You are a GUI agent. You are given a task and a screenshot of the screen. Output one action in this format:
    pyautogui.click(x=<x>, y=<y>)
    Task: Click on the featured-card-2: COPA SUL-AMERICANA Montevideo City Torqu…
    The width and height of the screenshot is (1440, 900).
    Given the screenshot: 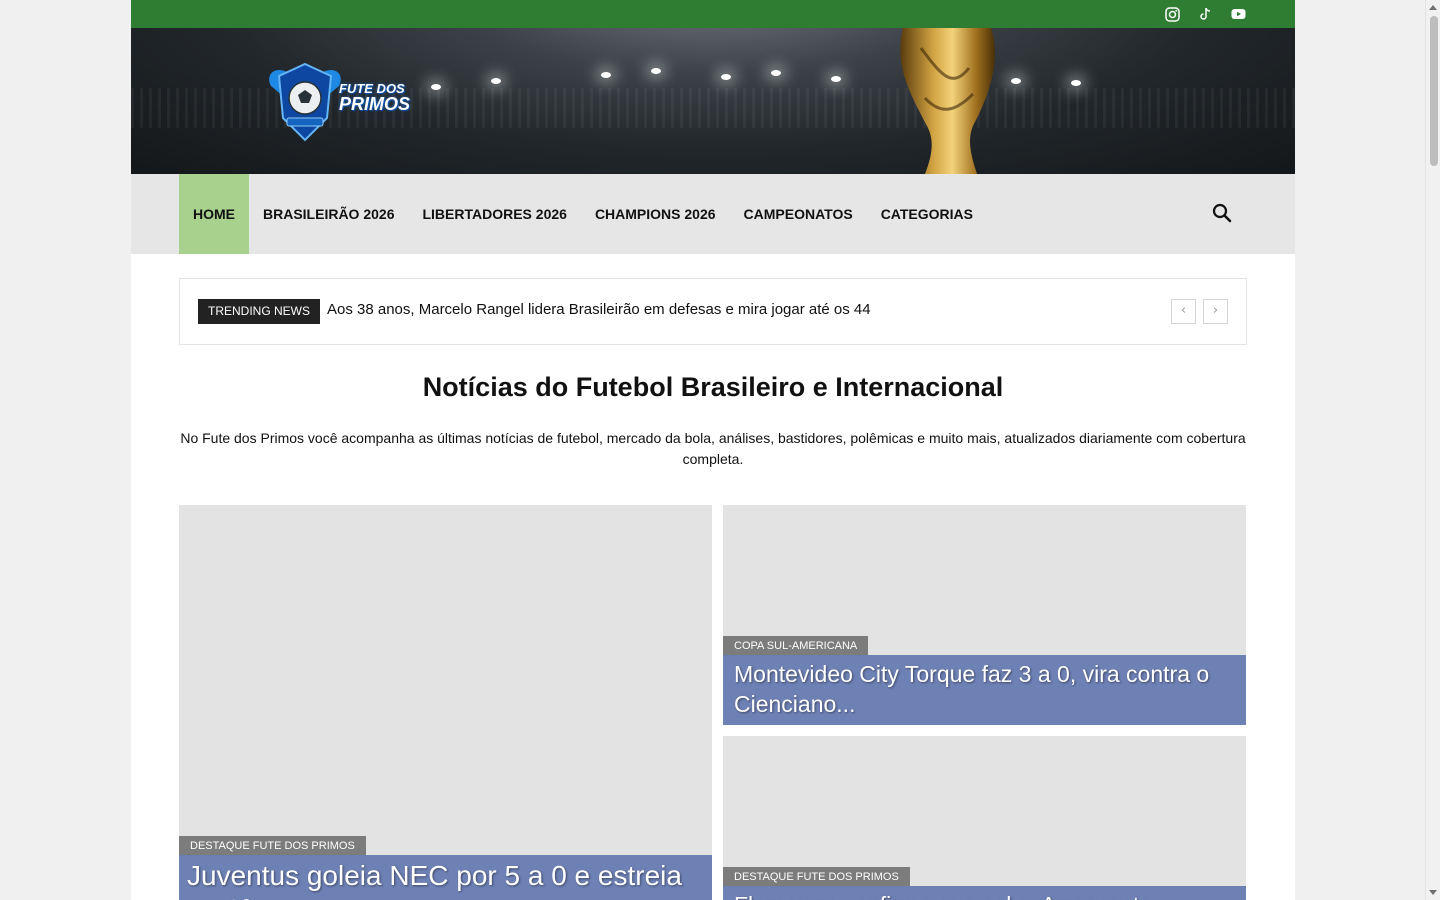 What is the action you would take?
    pyautogui.click(x=984, y=615)
    